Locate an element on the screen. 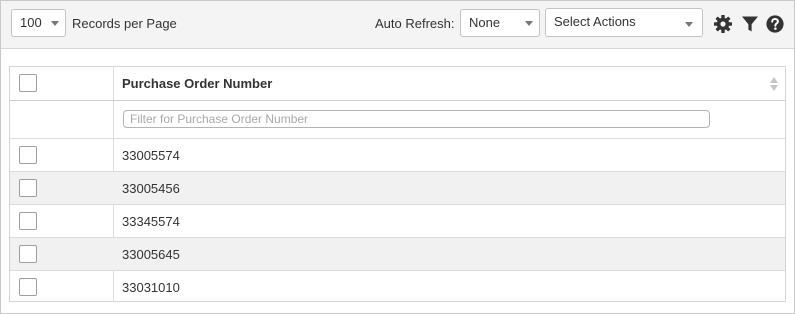 This screenshot has width=795, height=314. auto-refresh-select: None is located at coordinates (500, 23).